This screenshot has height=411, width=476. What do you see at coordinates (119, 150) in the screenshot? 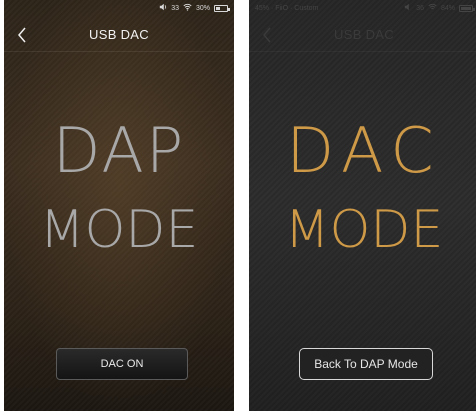
I see `mode-heading-line1: DAP` at bounding box center [119, 150].